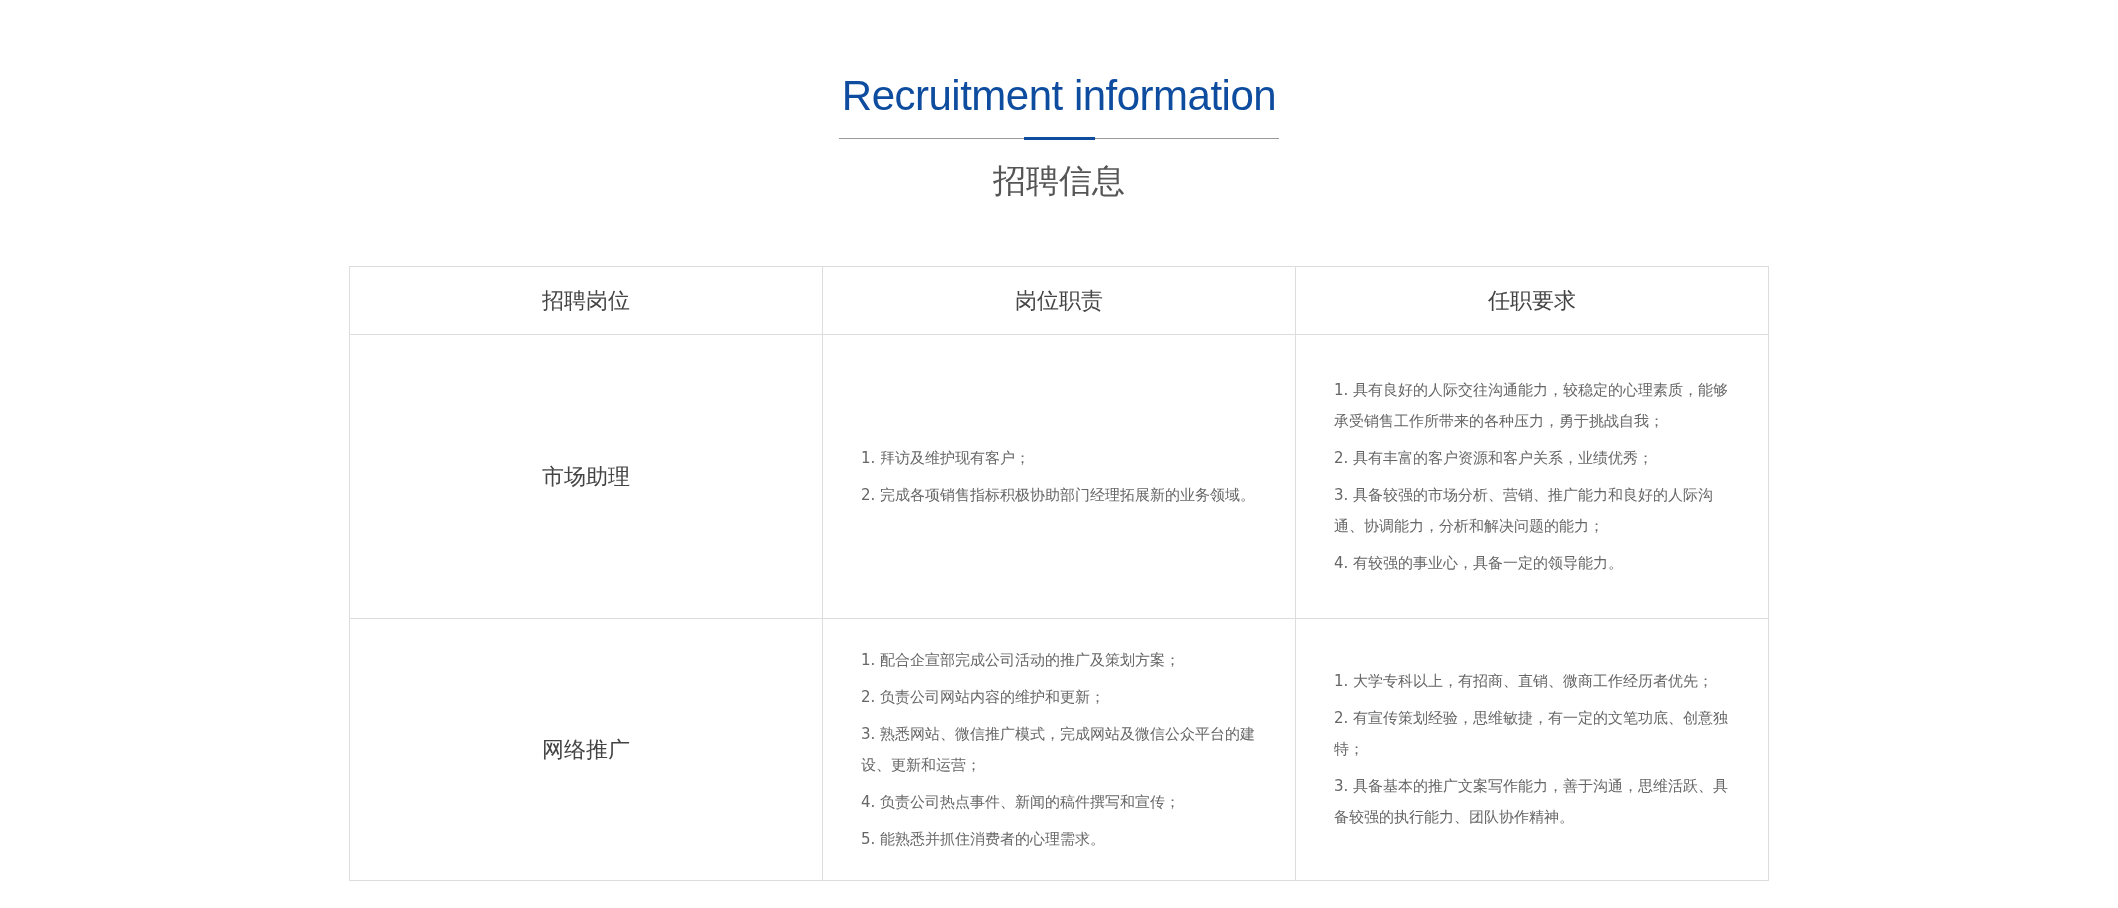 This screenshot has width=2118, height=908. Describe the element at coordinates (1021, 802) in the screenshot. I see `duty-item: 4. 负责公司热点事件、新闻的稿件撰写和宣传；` at that location.